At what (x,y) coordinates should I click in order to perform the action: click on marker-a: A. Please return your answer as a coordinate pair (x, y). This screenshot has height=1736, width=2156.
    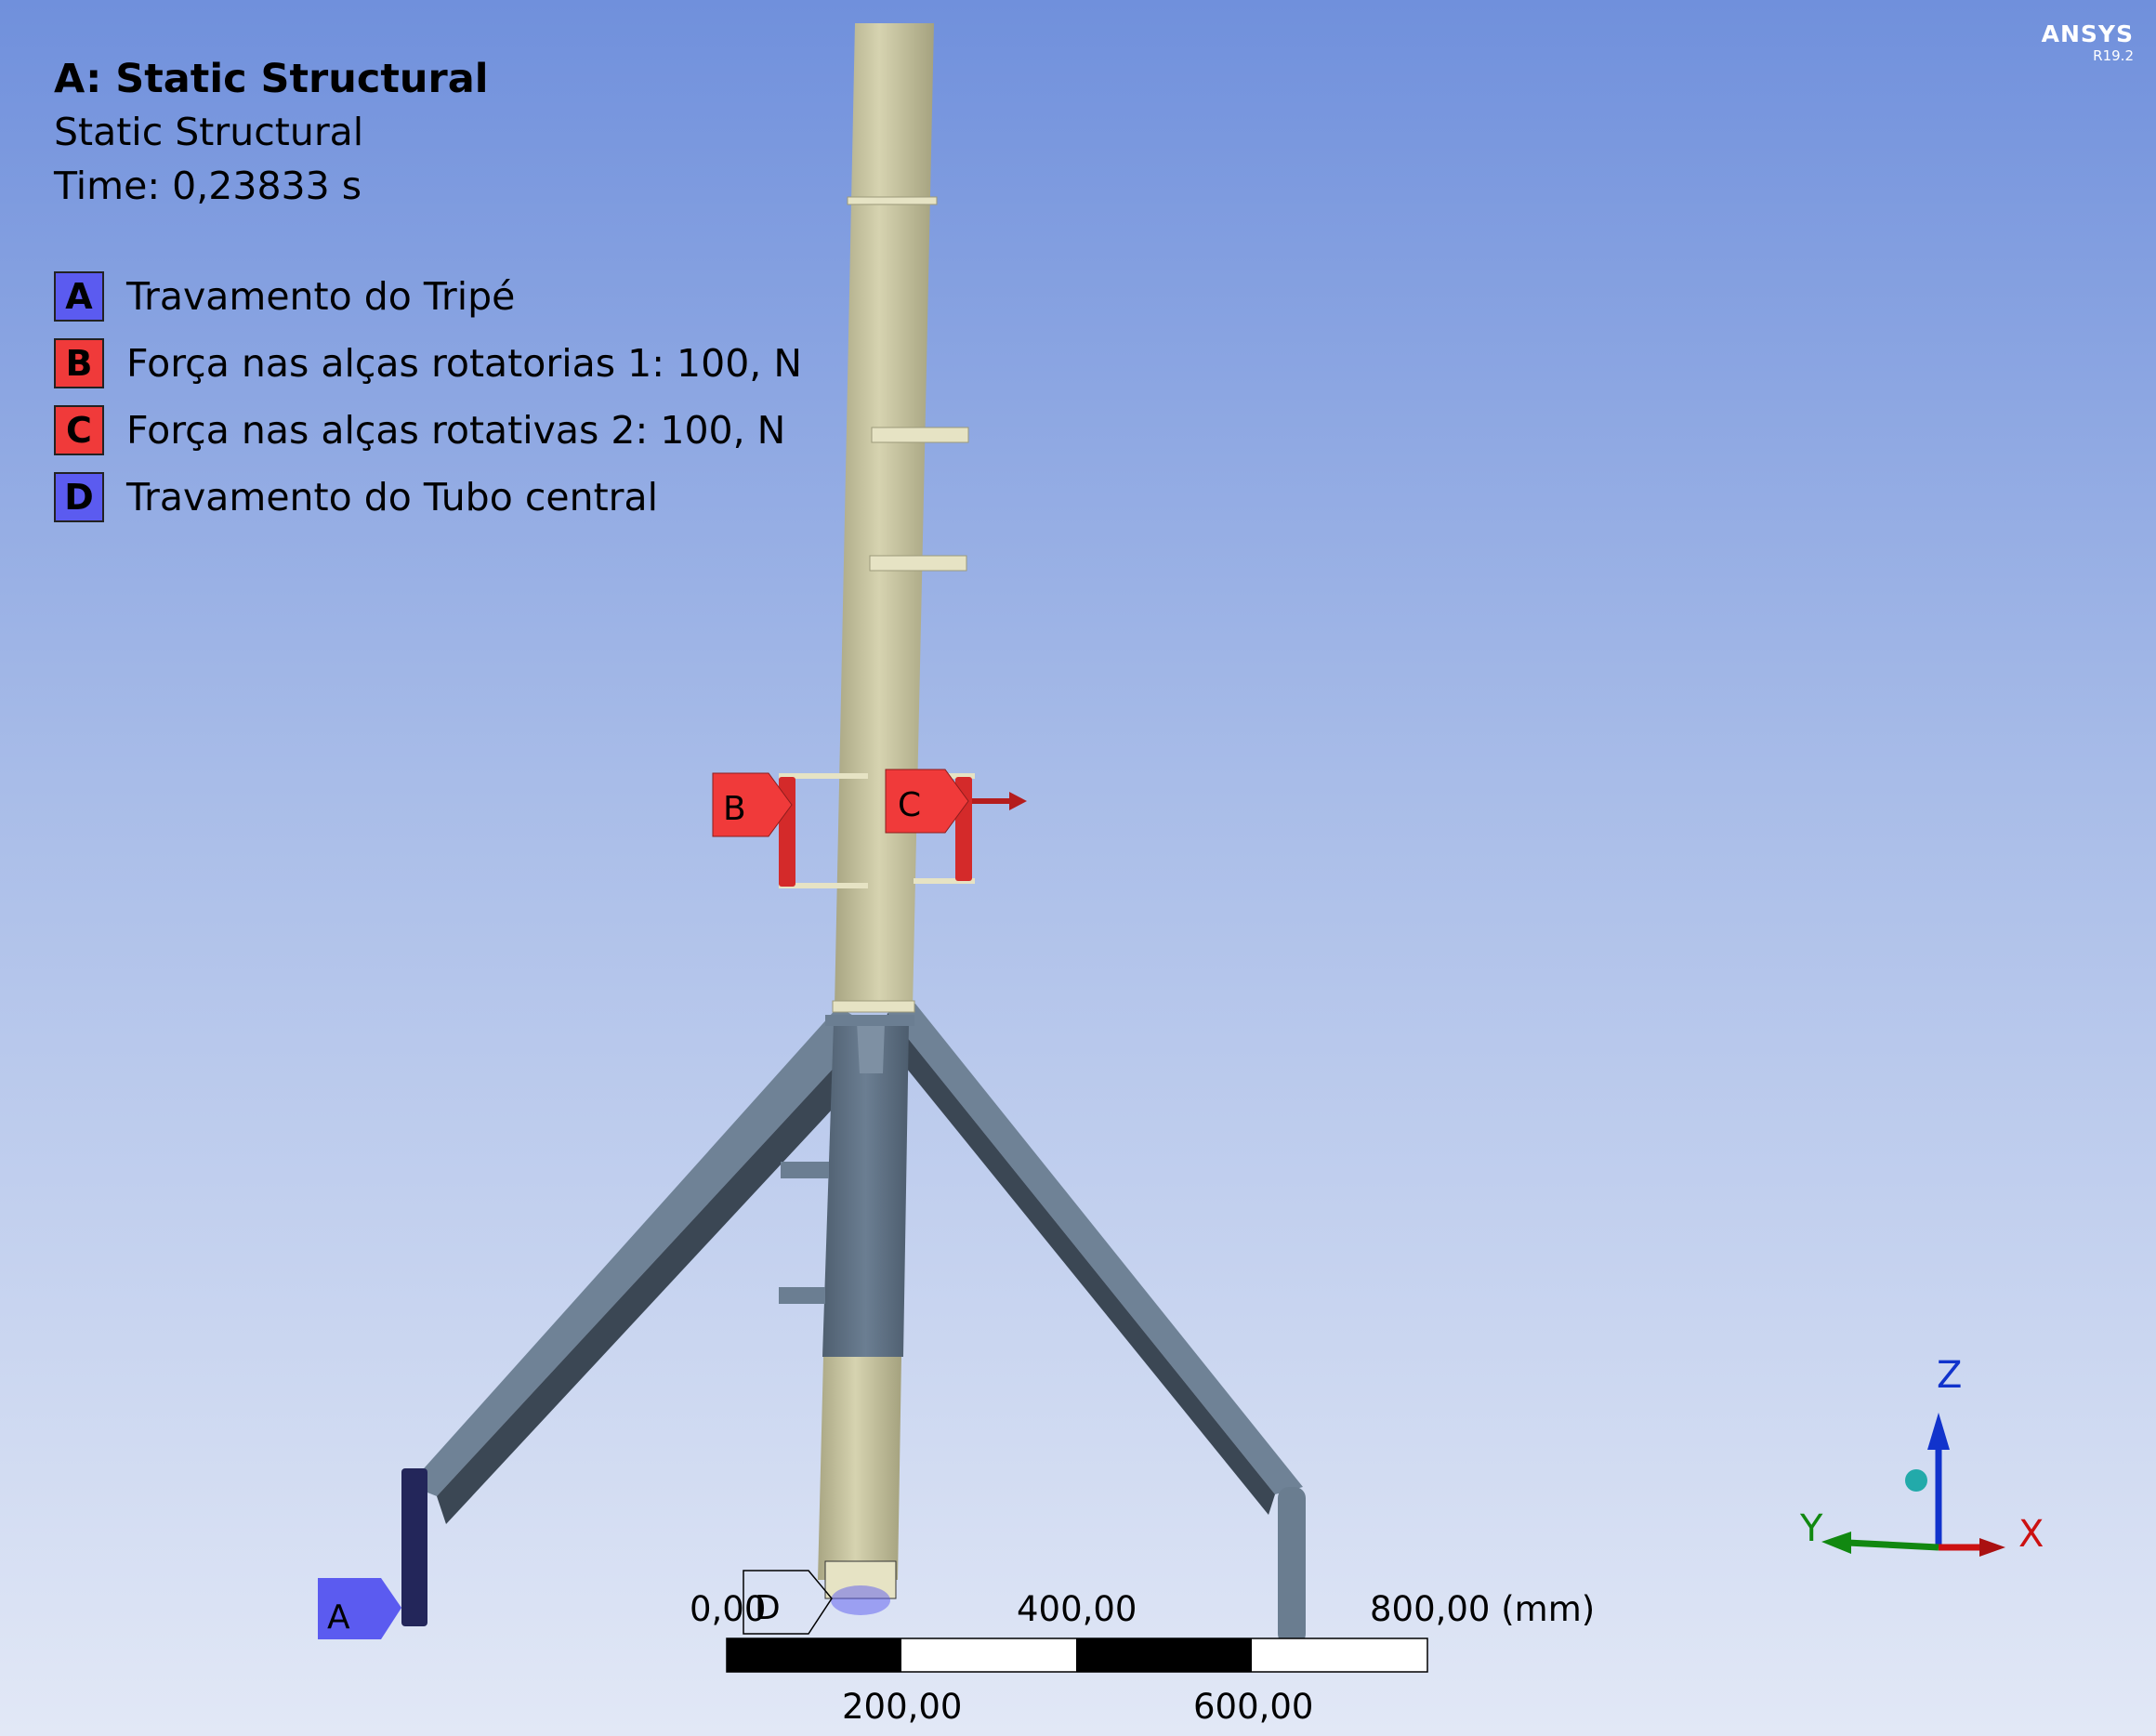
    Looking at the image, I should click on (360, 1609).